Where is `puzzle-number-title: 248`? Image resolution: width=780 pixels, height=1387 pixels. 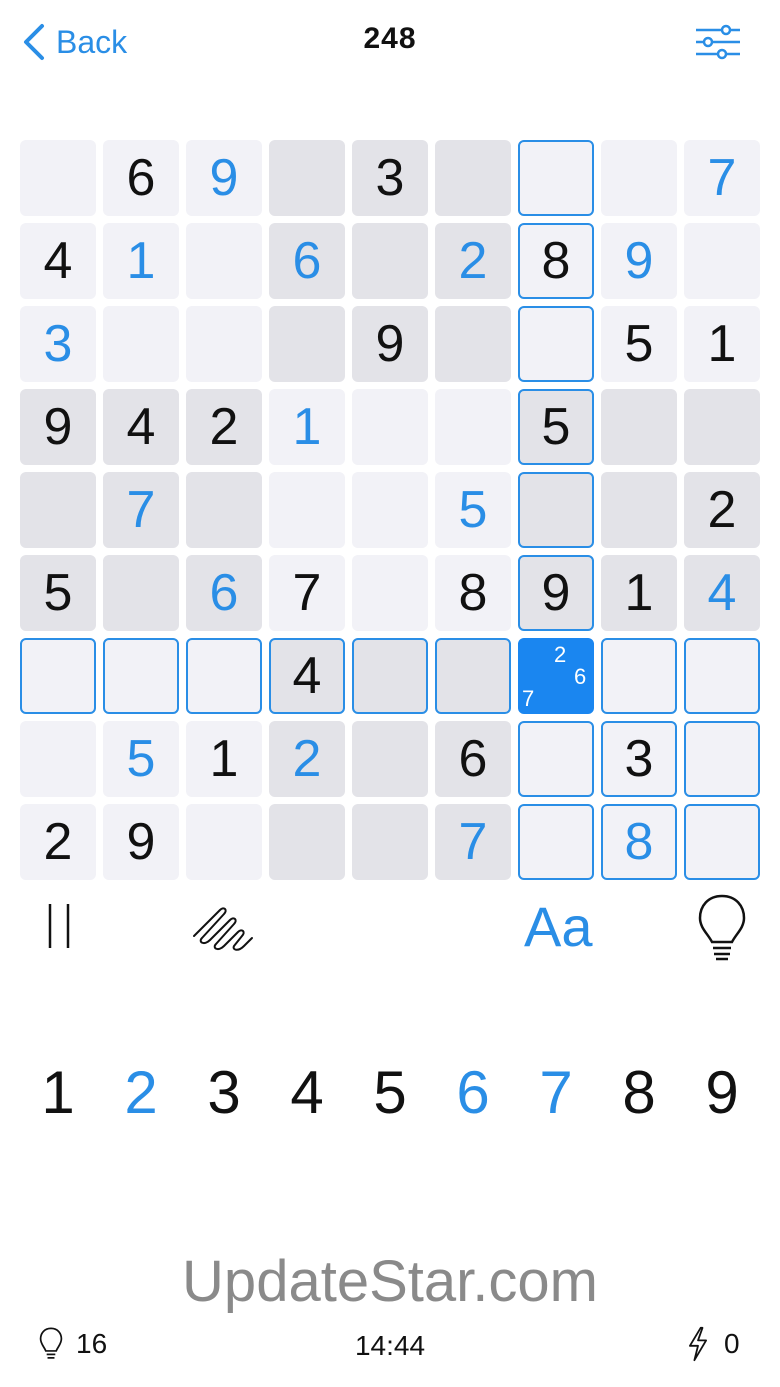
puzzle-number-title: 248 is located at coordinates (390, 38).